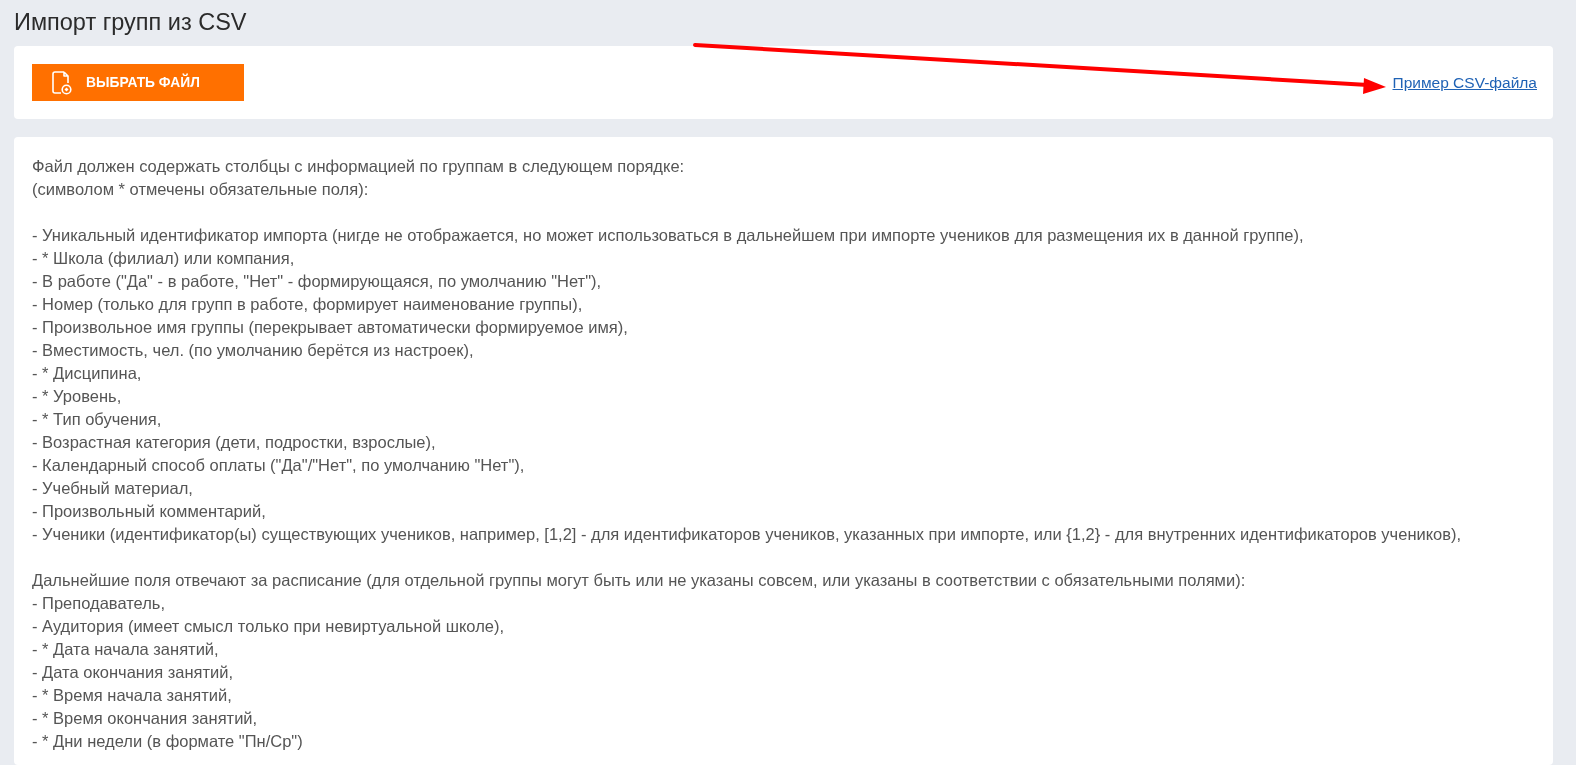 The width and height of the screenshot is (1576, 765). Describe the element at coordinates (234, 442) in the screenshot. I see `column-list-item: - Возрастная категория (дети, подростки, взрослые),` at that location.